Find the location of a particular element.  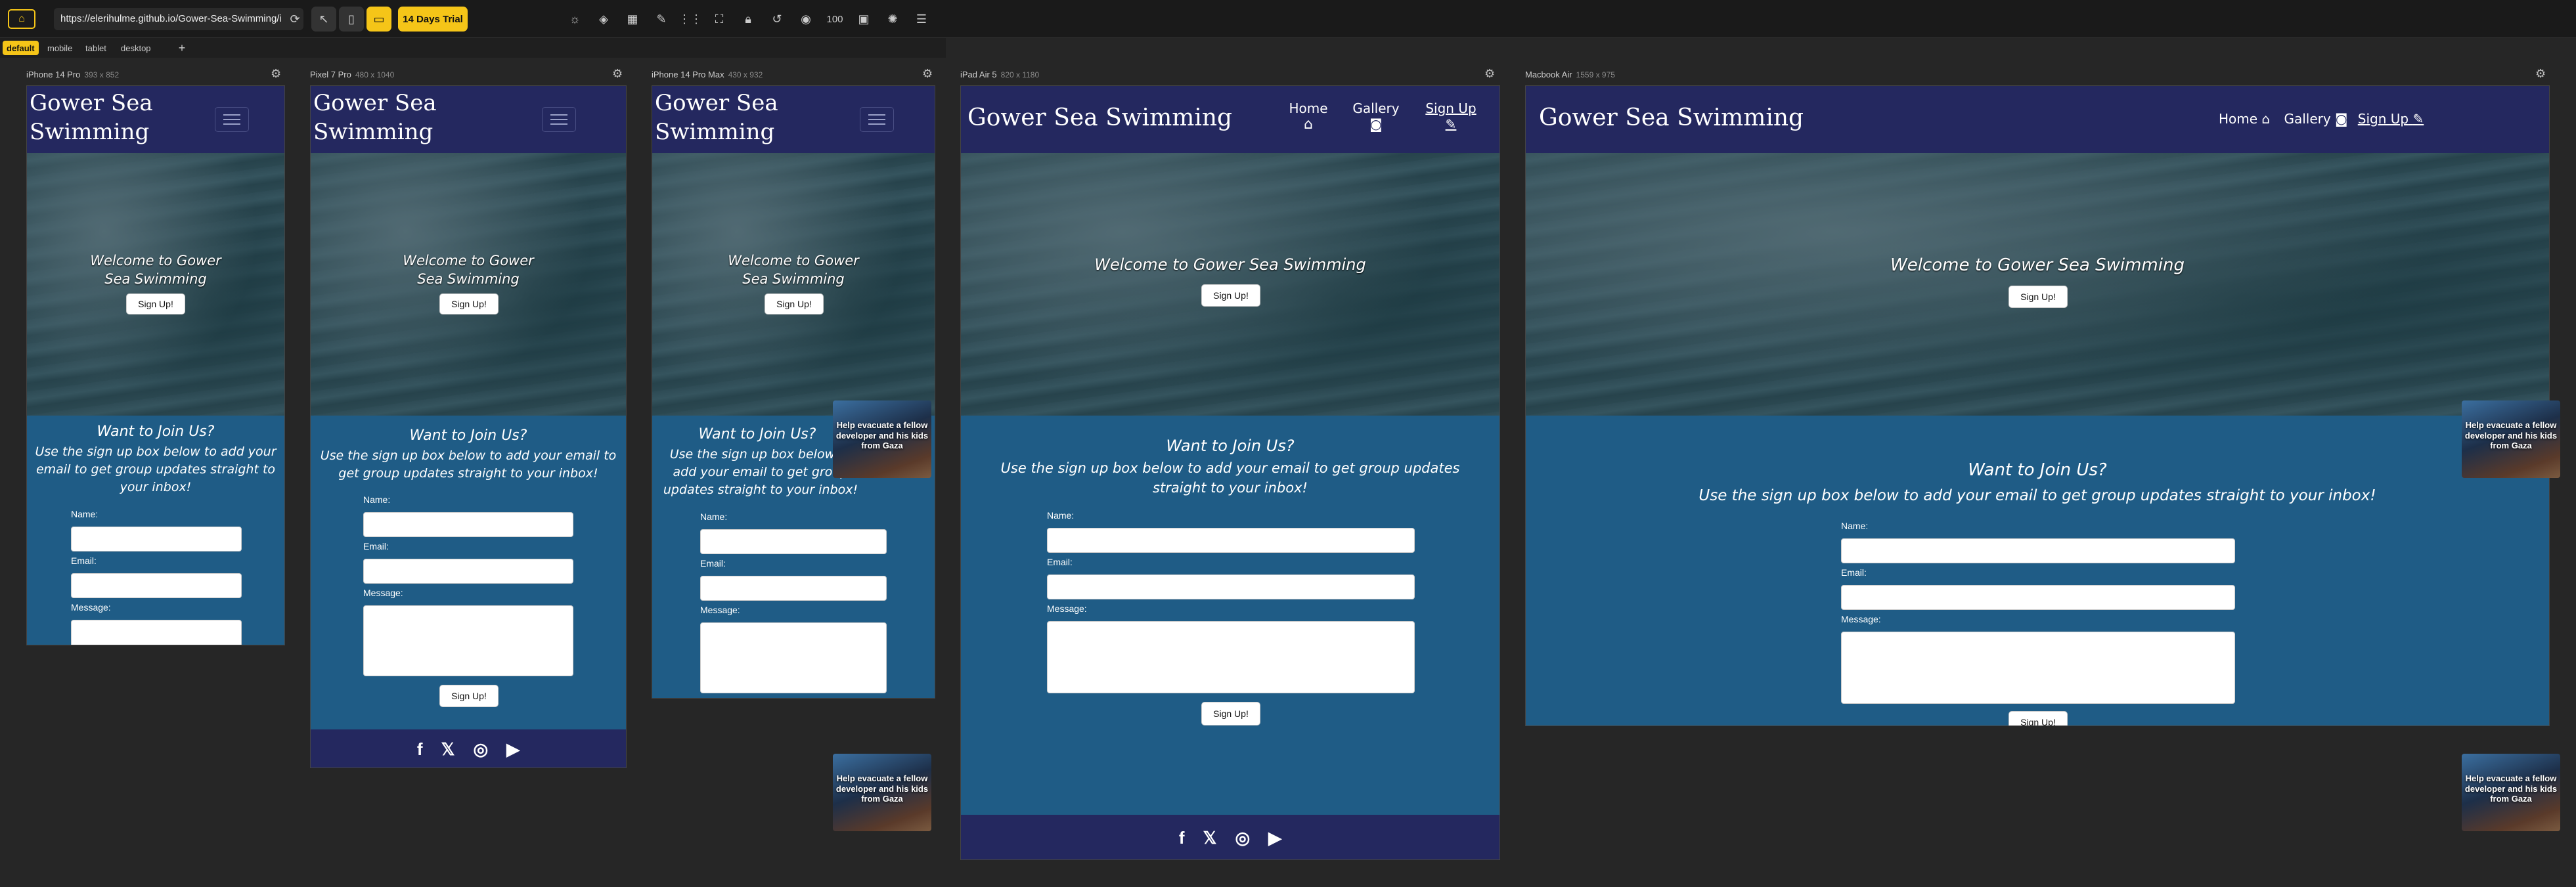

code-icon: ▣ is located at coordinates (864, 19).